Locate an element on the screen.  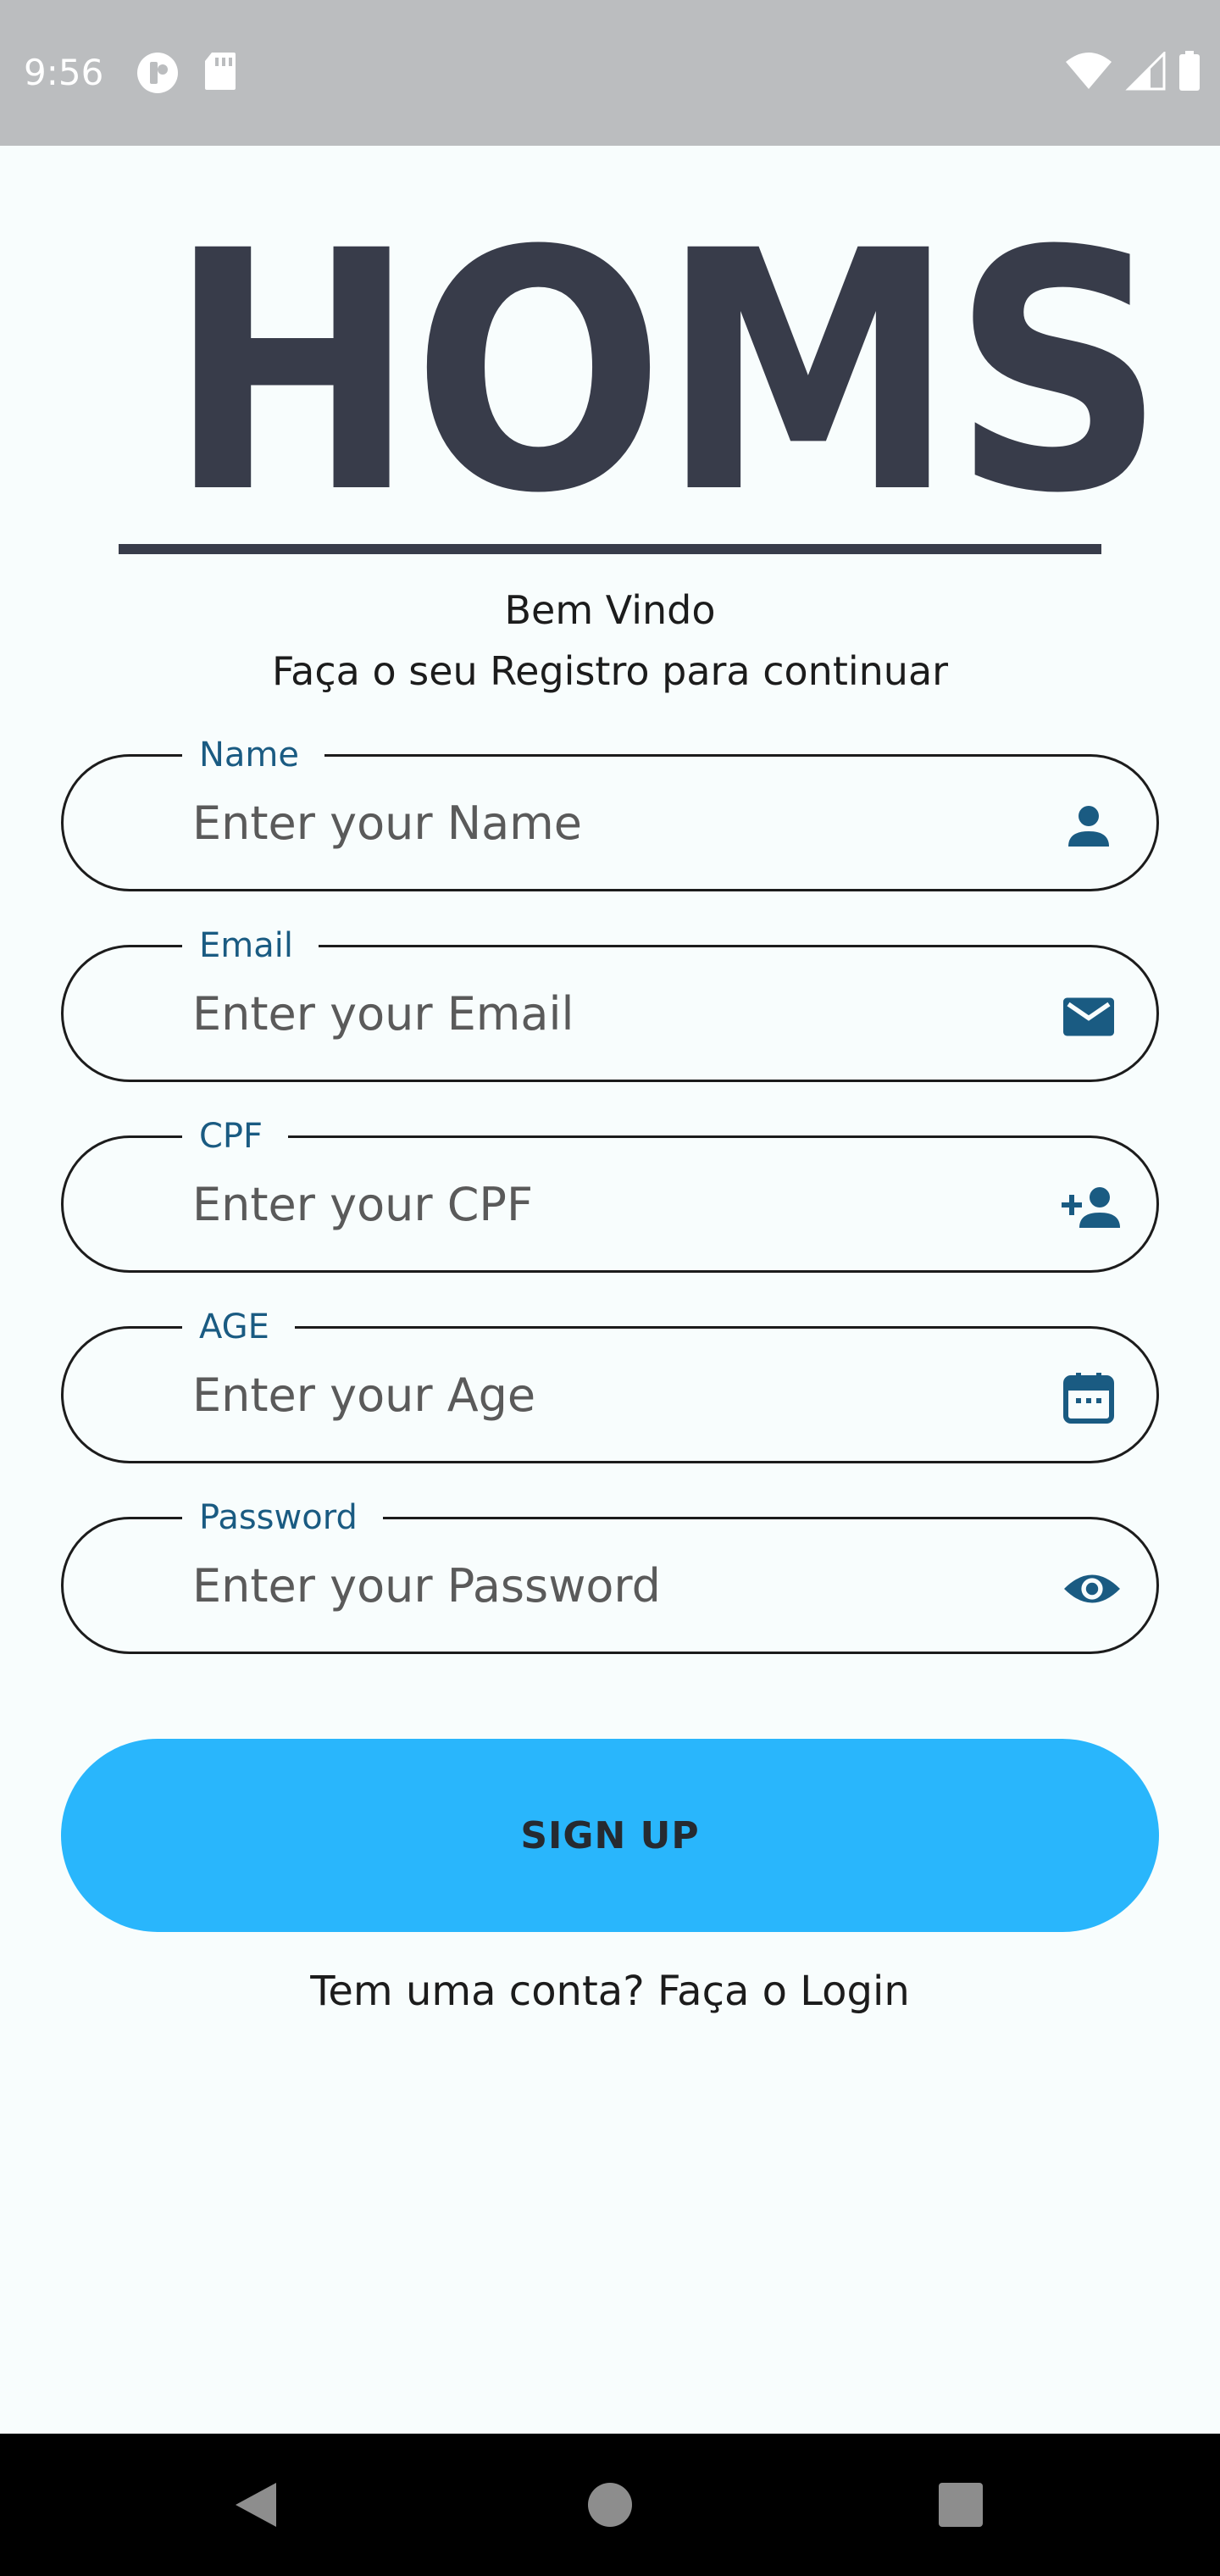
age-field: AGE is located at coordinates (610, 1385).